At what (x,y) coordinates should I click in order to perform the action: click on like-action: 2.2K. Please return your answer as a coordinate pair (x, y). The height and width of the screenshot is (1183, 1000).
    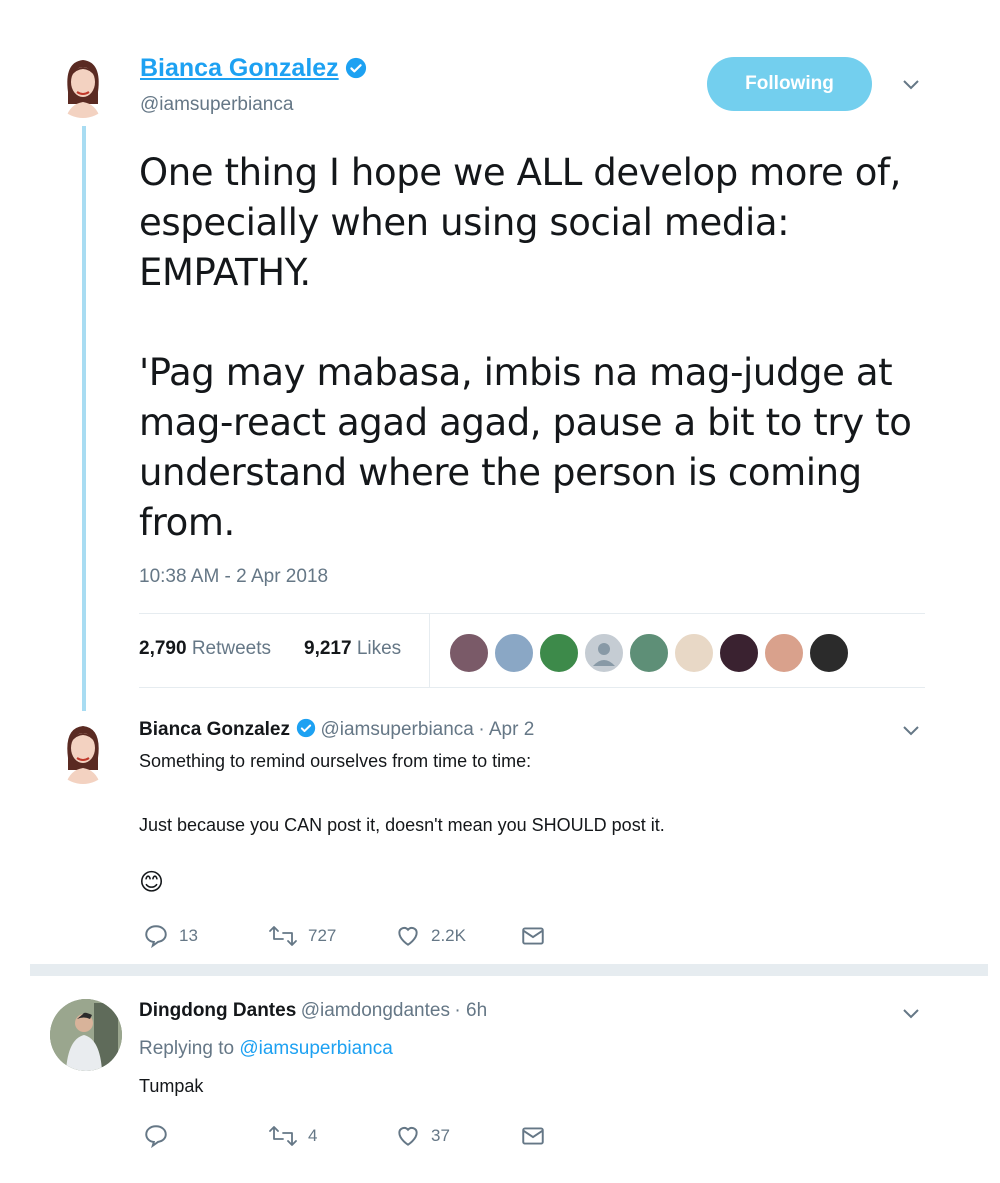
    Looking at the image, I should click on (430, 936).